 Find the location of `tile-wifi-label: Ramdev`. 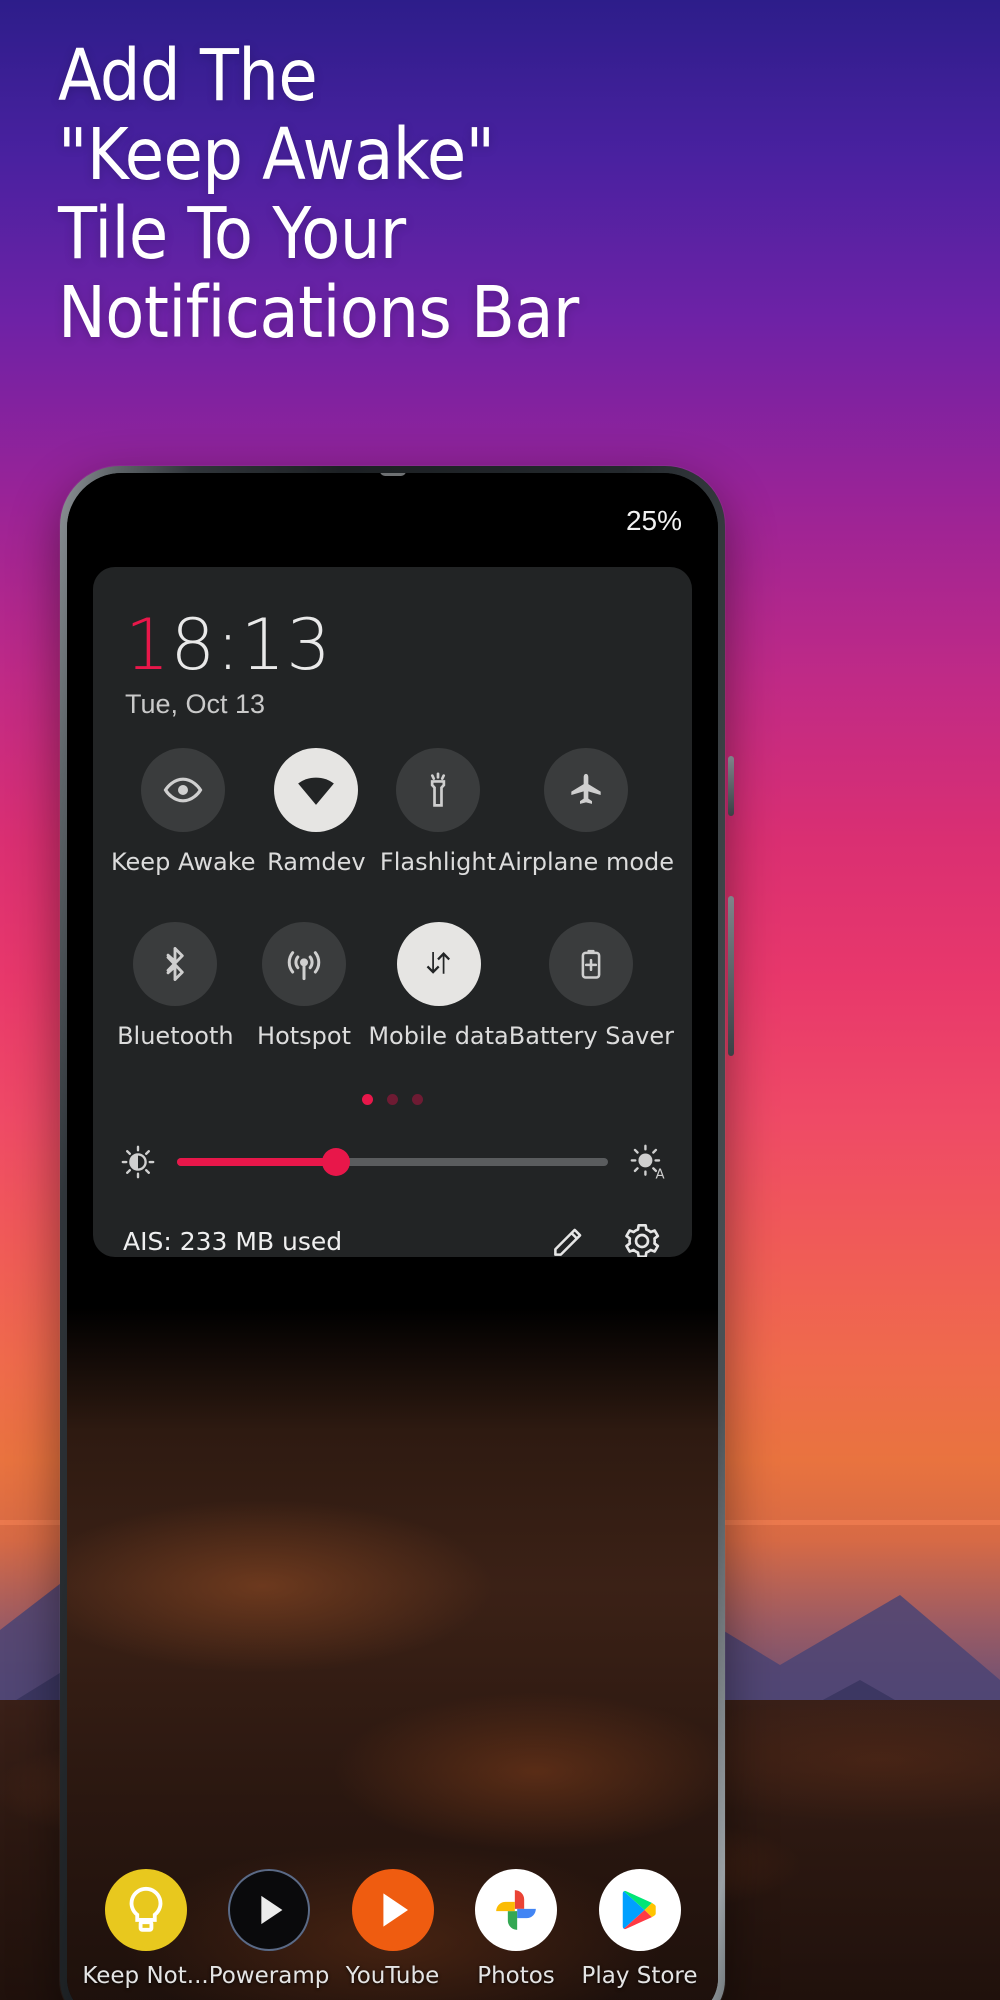

tile-wifi-label: Ramdev is located at coordinates (316, 862).